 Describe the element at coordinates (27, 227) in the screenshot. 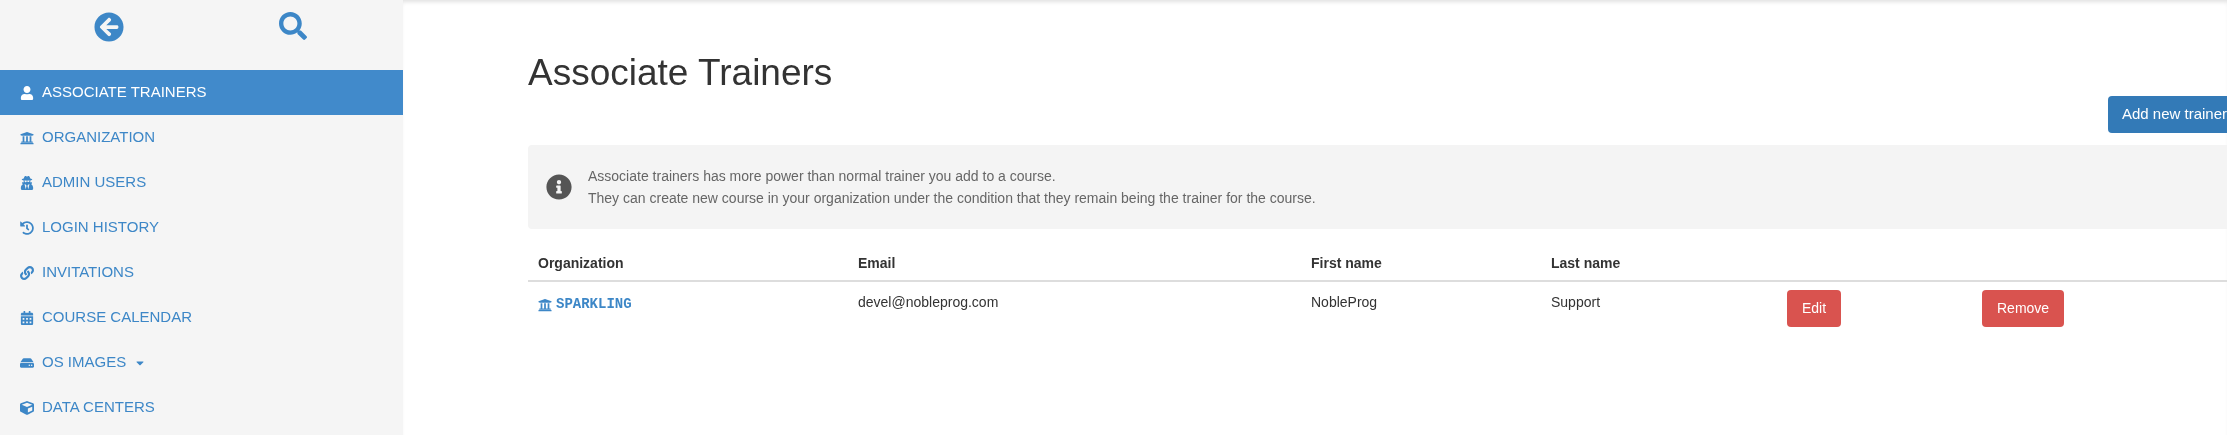

I see `history-icon` at that location.